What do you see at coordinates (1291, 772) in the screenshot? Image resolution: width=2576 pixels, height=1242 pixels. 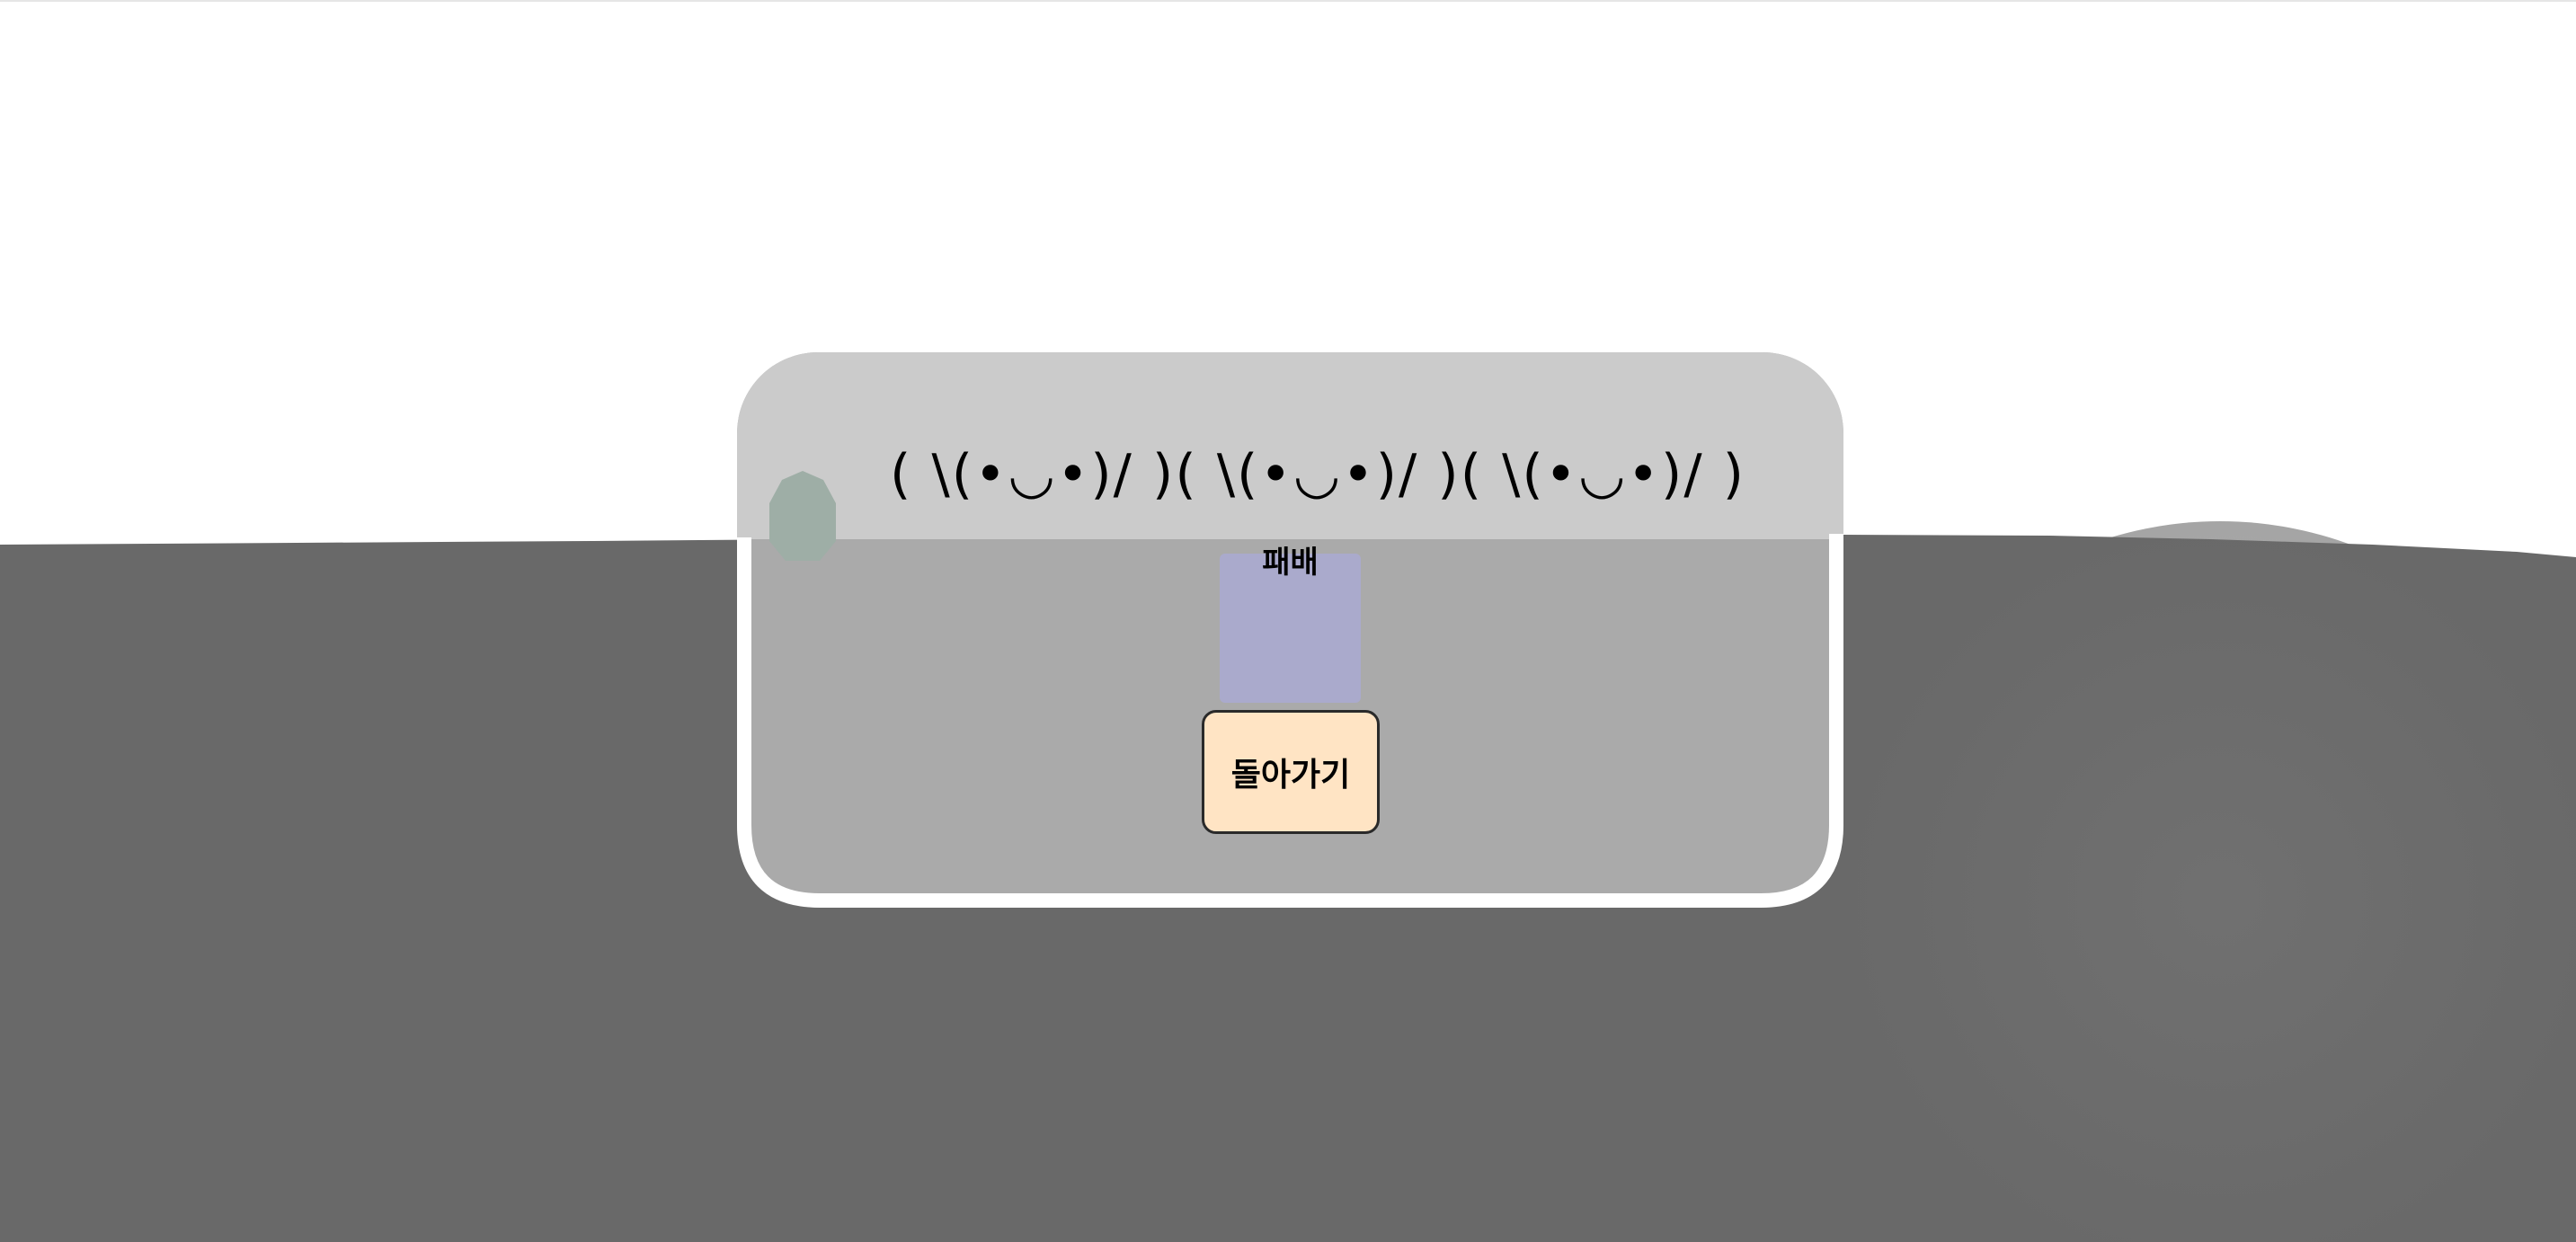 I see `back-button: 돌아가기` at bounding box center [1291, 772].